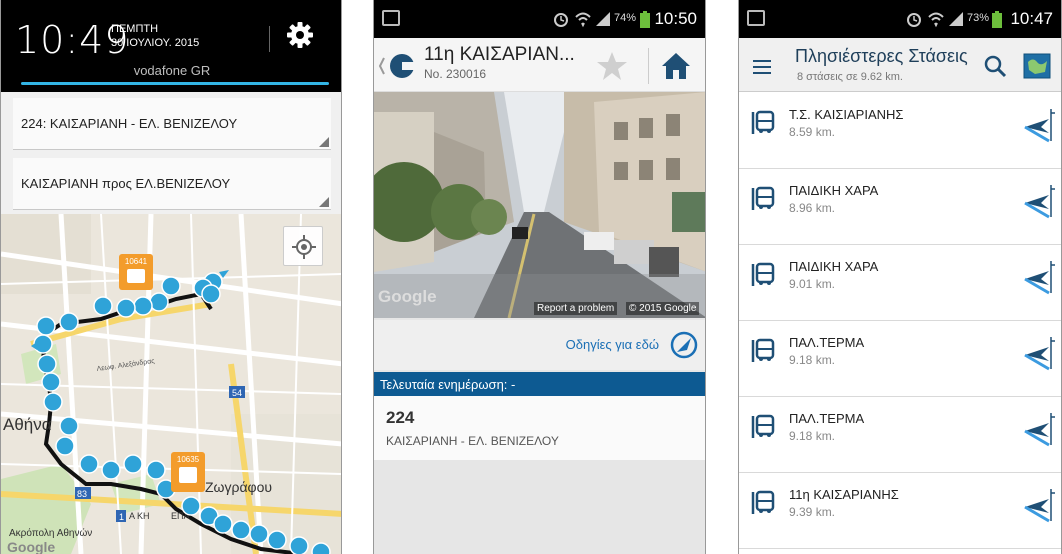 This screenshot has width=1062, height=554. What do you see at coordinates (472, 441) in the screenshot?
I see `route-description: ΚΑΙΣΑΡΙΑΝΗ - ΕΛ. ΒΕΝΙΖΕΛΟΥ` at bounding box center [472, 441].